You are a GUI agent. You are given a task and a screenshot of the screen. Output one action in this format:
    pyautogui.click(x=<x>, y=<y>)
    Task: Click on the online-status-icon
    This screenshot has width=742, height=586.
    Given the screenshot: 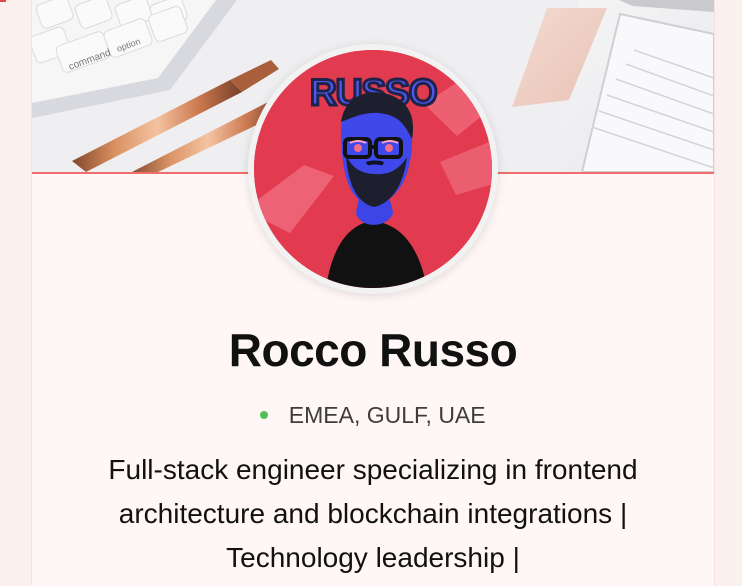 What is the action you would take?
    pyautogui.click(x=264, y=414)
    